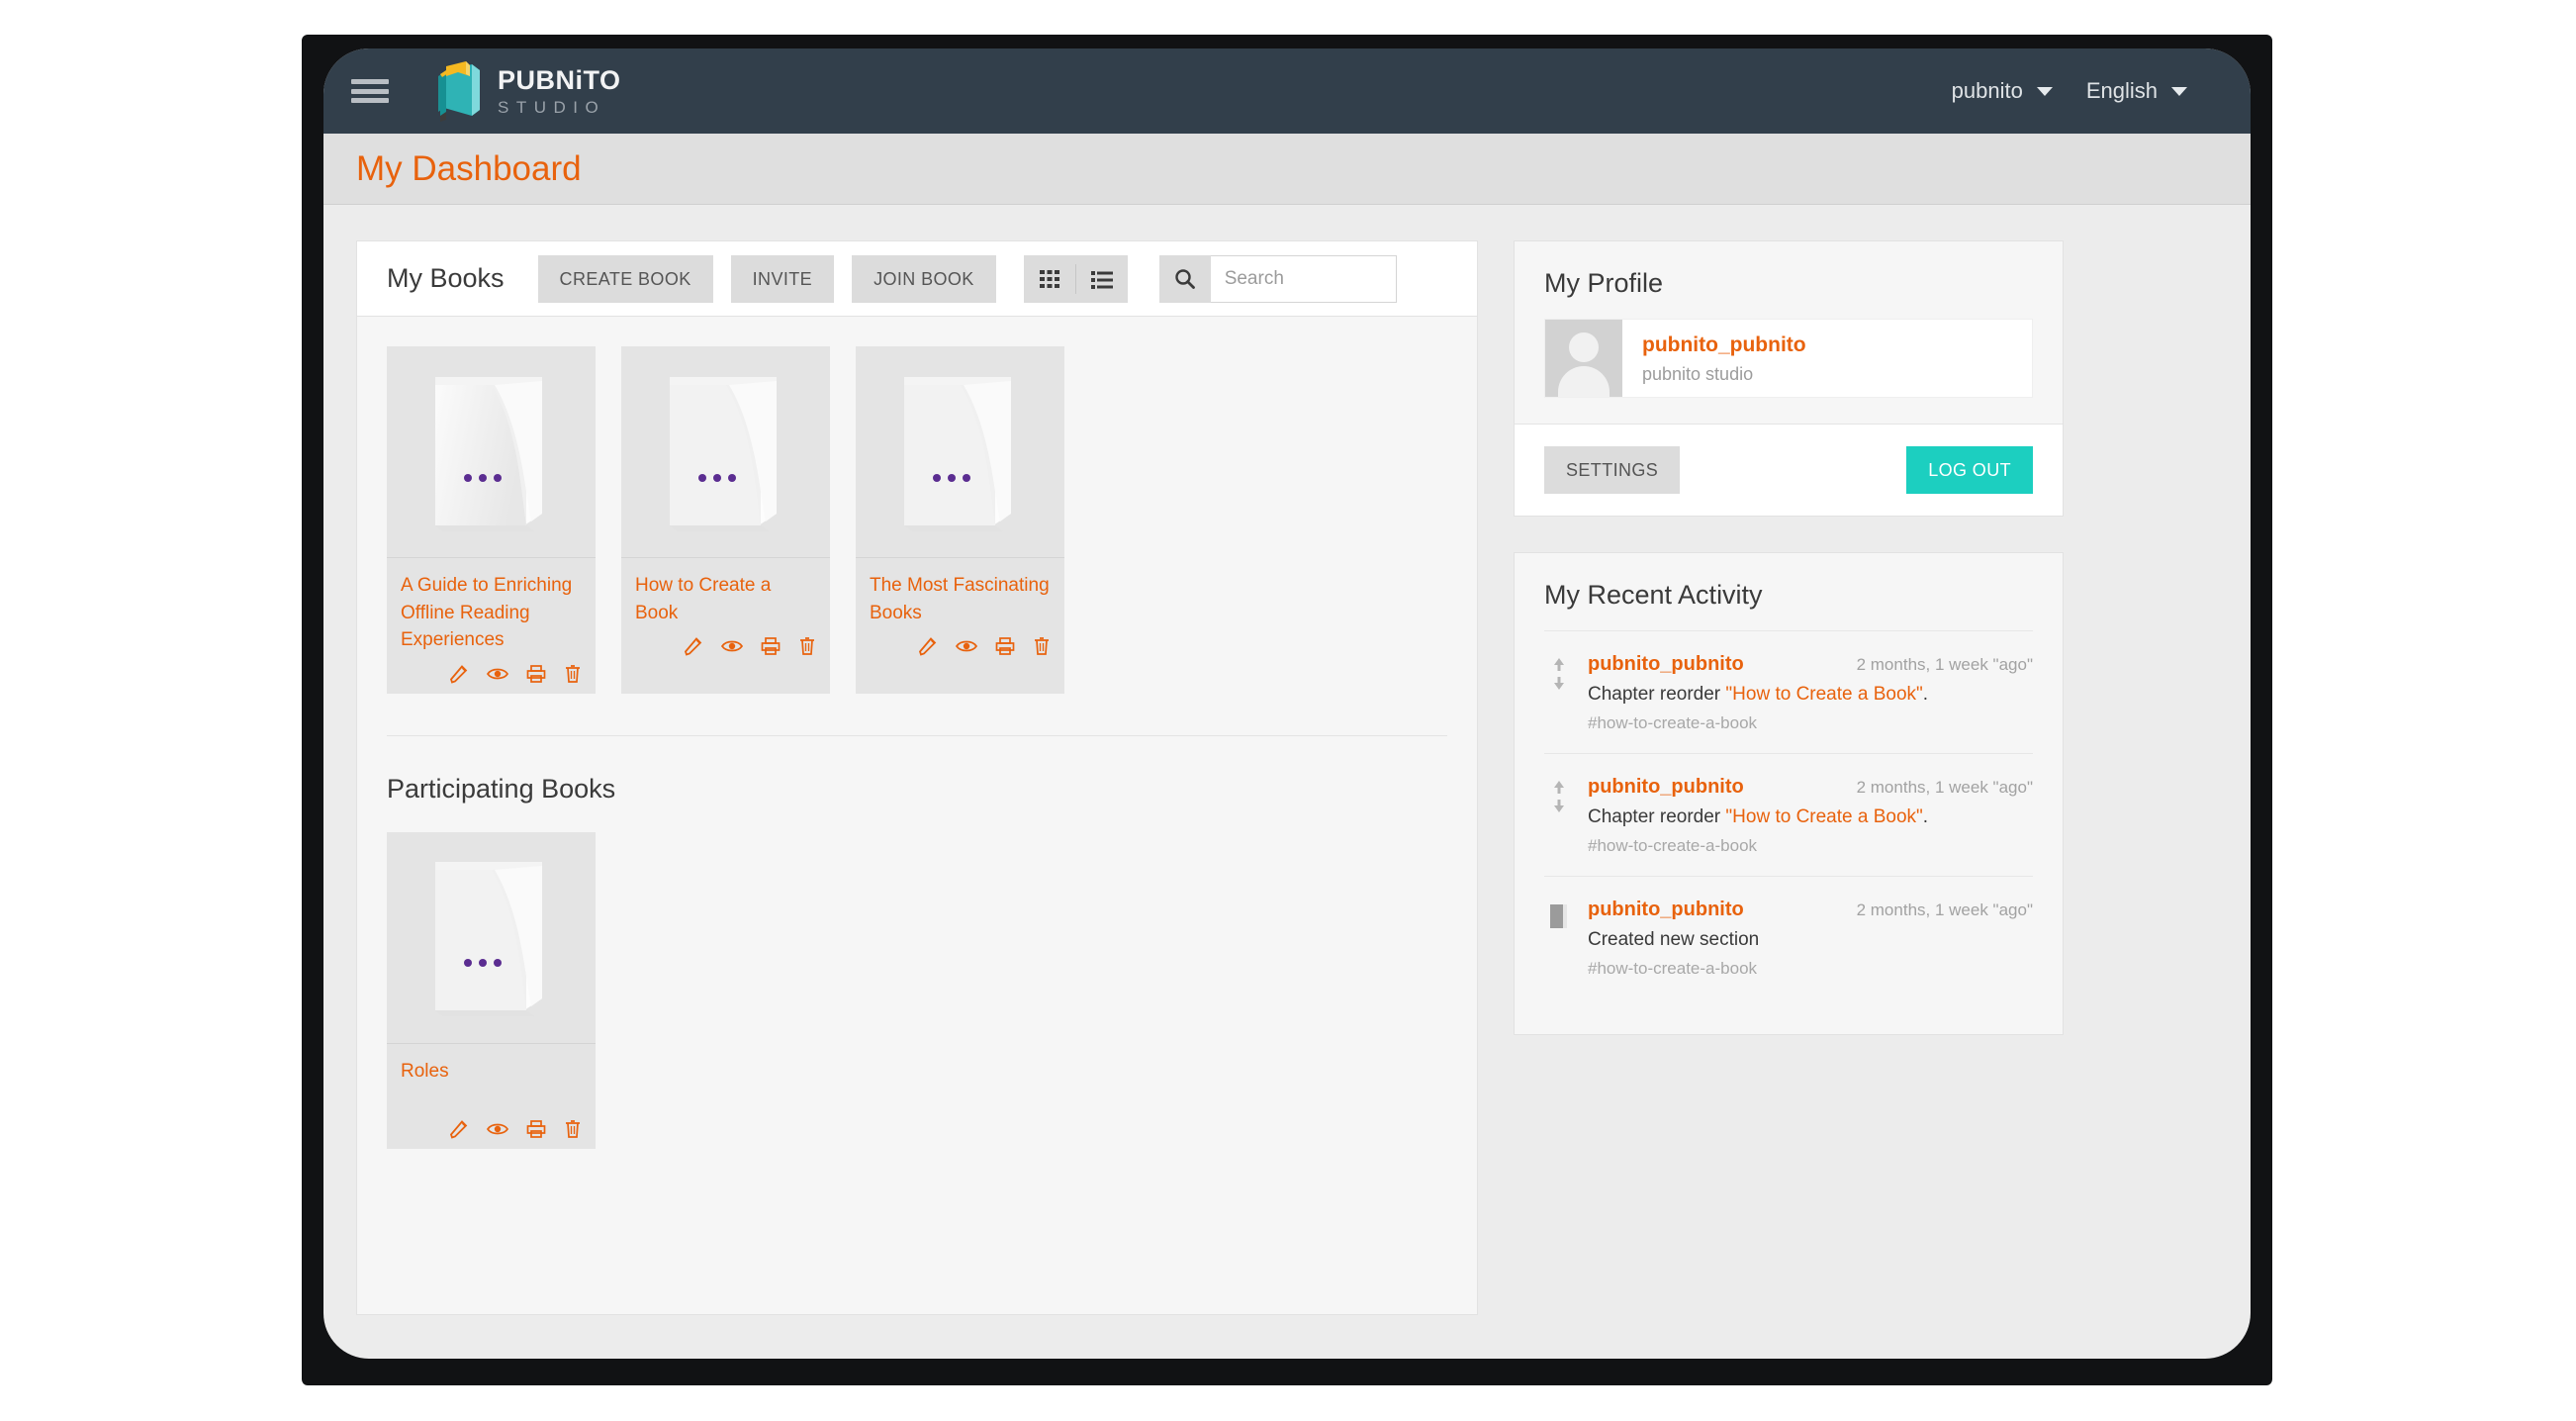  I want to click on page-title-bar: My Dashboard, so click(1287, 169).